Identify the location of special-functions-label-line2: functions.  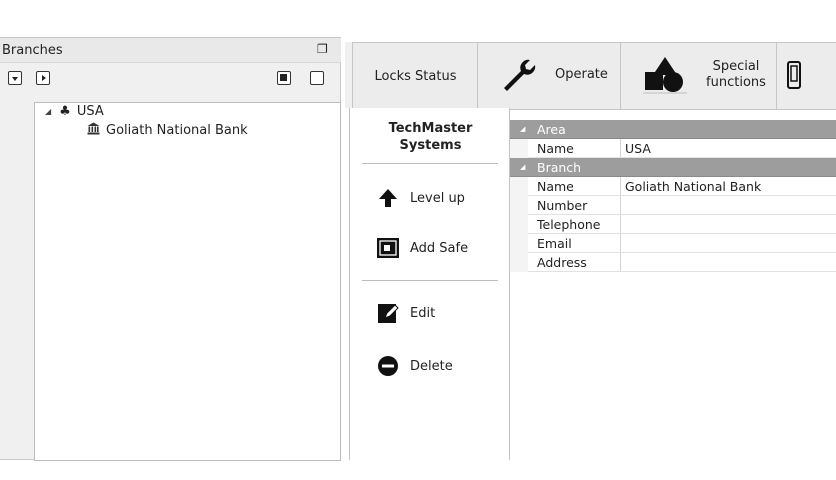
(736, 82).